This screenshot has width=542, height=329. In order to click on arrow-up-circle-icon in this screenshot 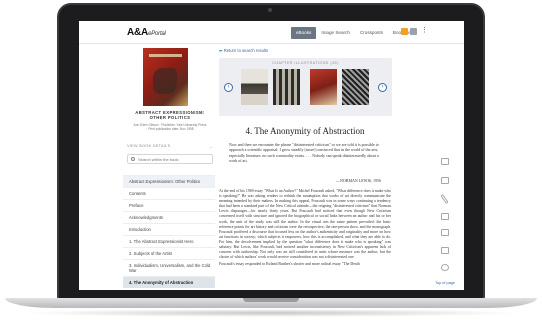, I will do `click(445, 267)`.